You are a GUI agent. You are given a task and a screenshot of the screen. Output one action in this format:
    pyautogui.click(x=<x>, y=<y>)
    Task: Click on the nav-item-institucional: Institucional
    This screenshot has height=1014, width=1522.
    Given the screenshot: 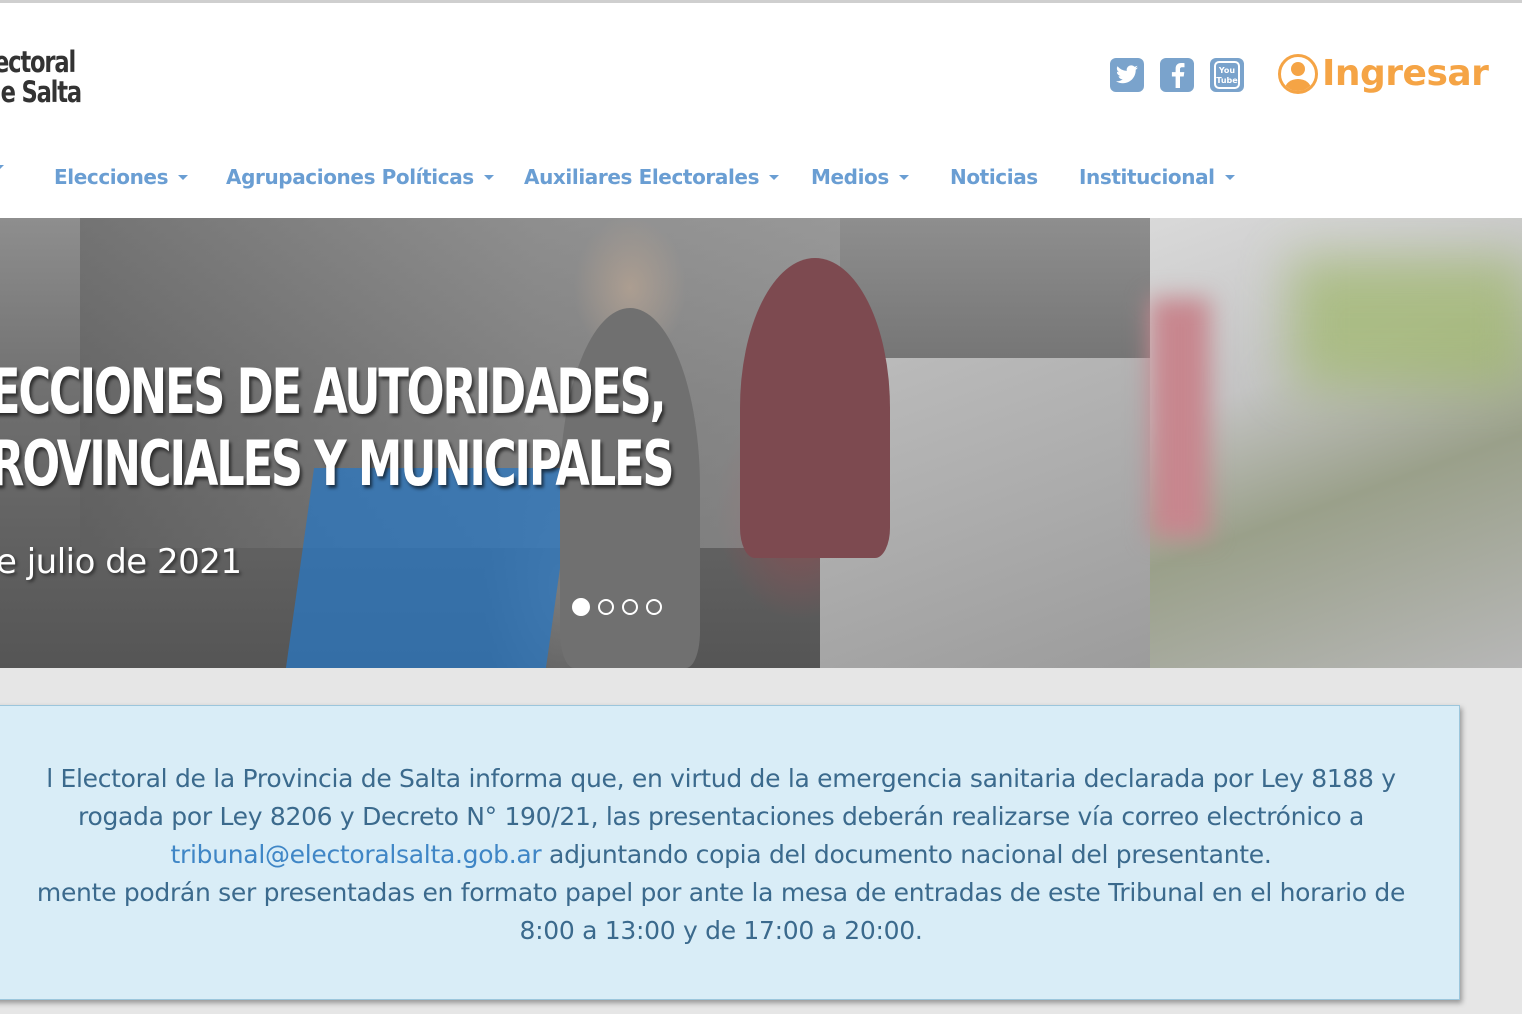 What is the action you would take?
    pyautogui.click(x=1157, y=177)
    